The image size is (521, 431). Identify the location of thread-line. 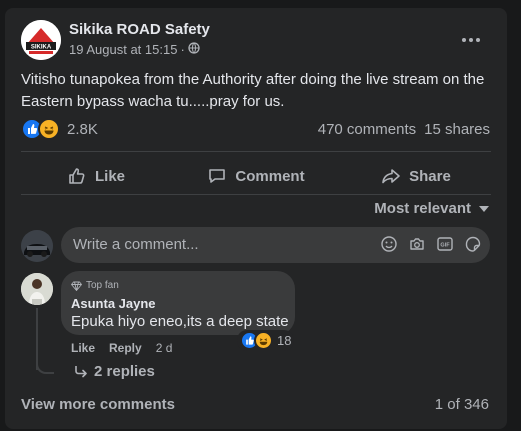
(45, 367).